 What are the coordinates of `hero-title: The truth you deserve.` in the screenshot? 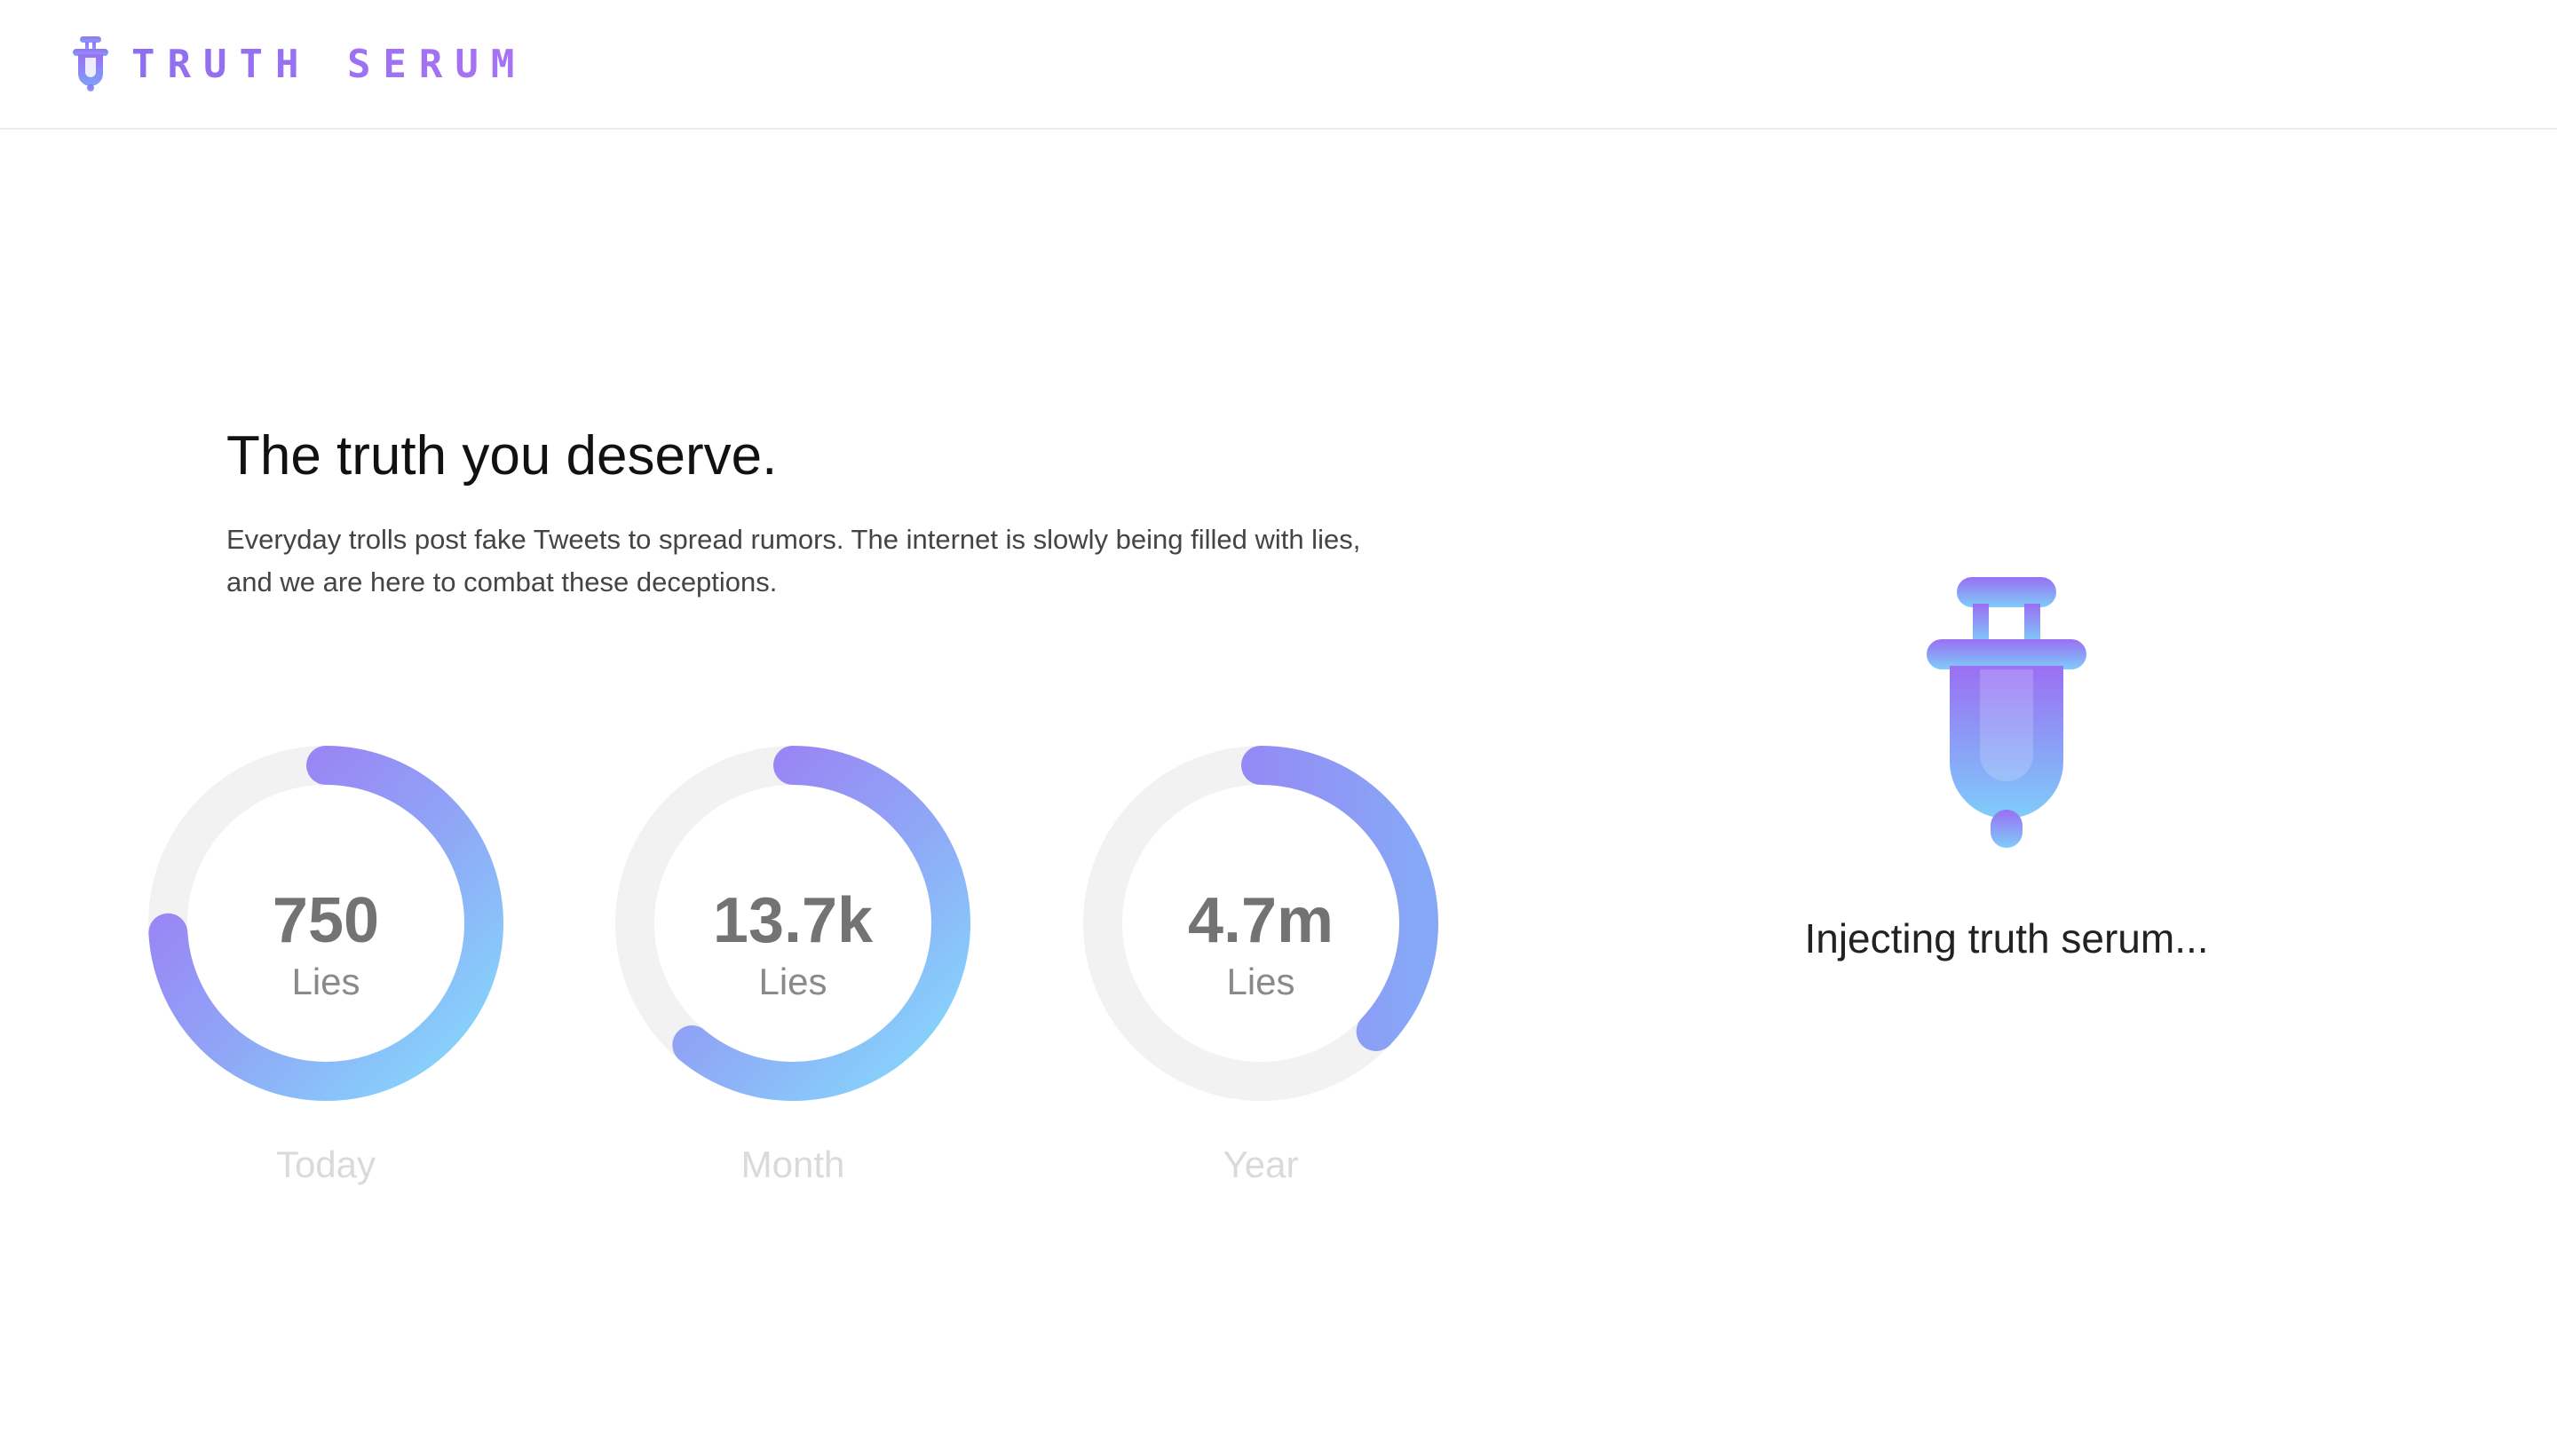 It's located at (502, 456).